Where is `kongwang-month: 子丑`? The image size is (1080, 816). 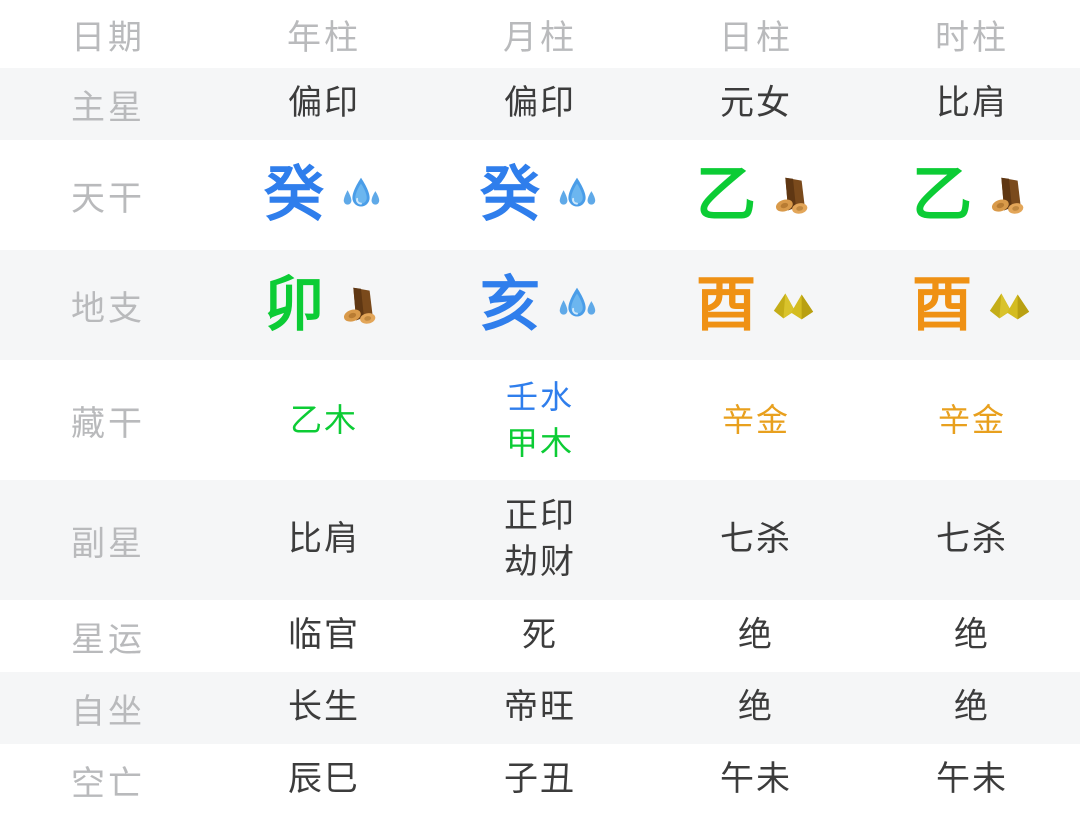 kongwang-month: 子丑 is located at coordinates (540, 779).